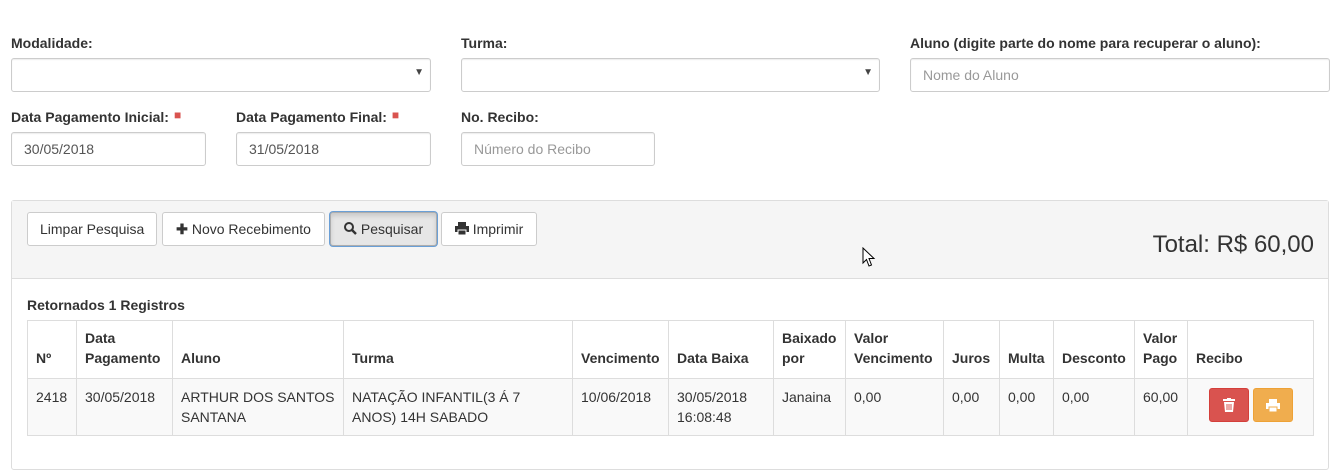 The image size is (1339, 470). What do you see at coordinates (1094, 407) in the screenshot?
I see `cell-desconto: 0,00` at bounding box center [1094, 407].